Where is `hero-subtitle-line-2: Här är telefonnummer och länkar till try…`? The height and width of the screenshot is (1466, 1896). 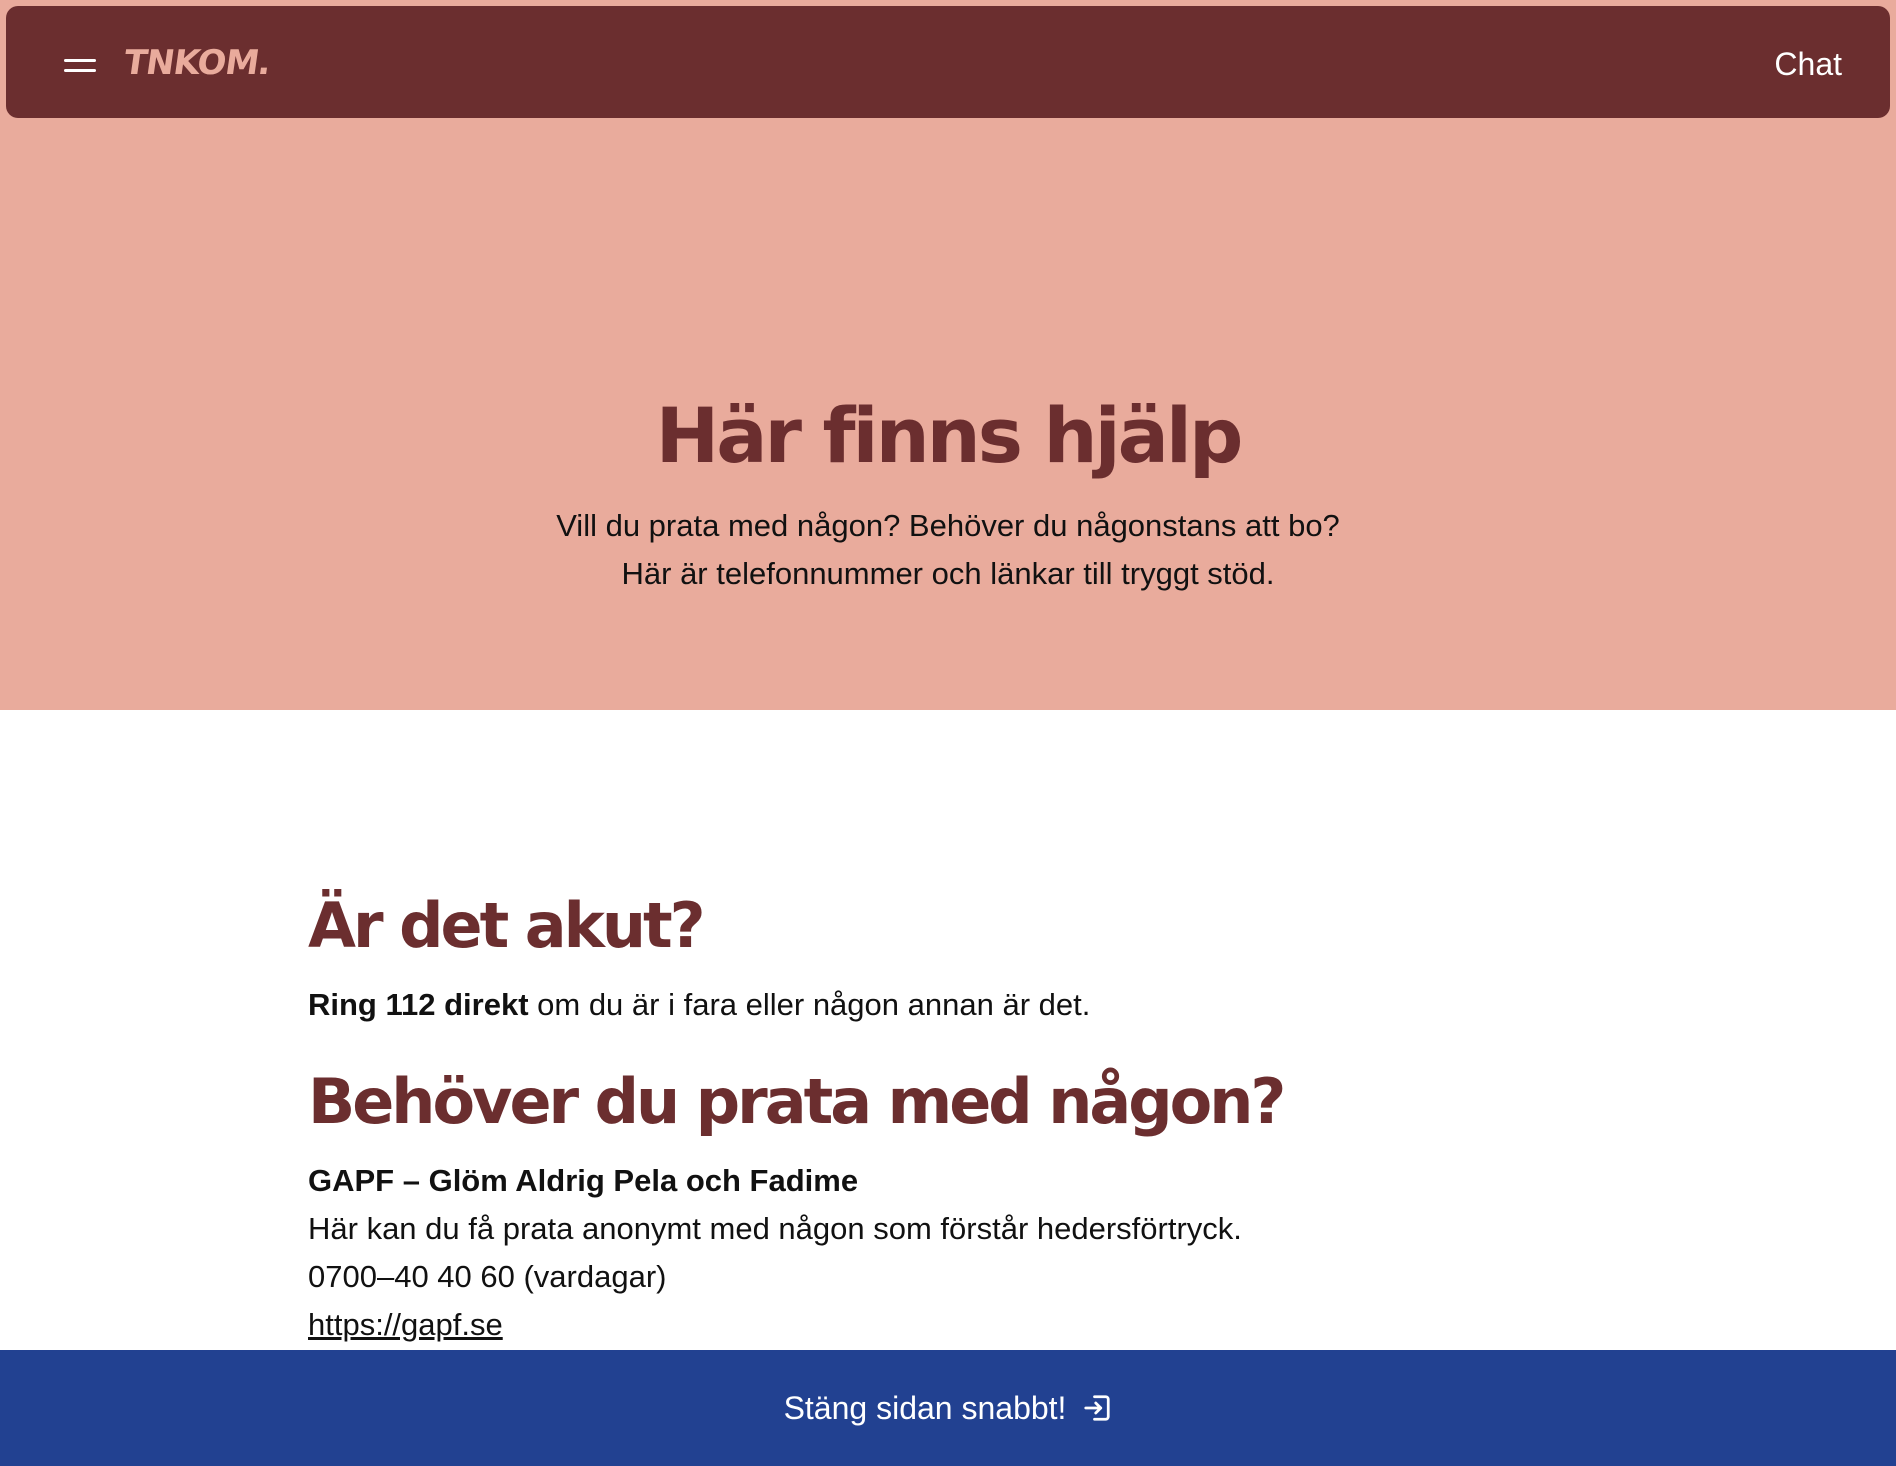 hero-subtitle-line-2: Här är telefonnummer och länkar till try… is located at coordinates (948, 573).